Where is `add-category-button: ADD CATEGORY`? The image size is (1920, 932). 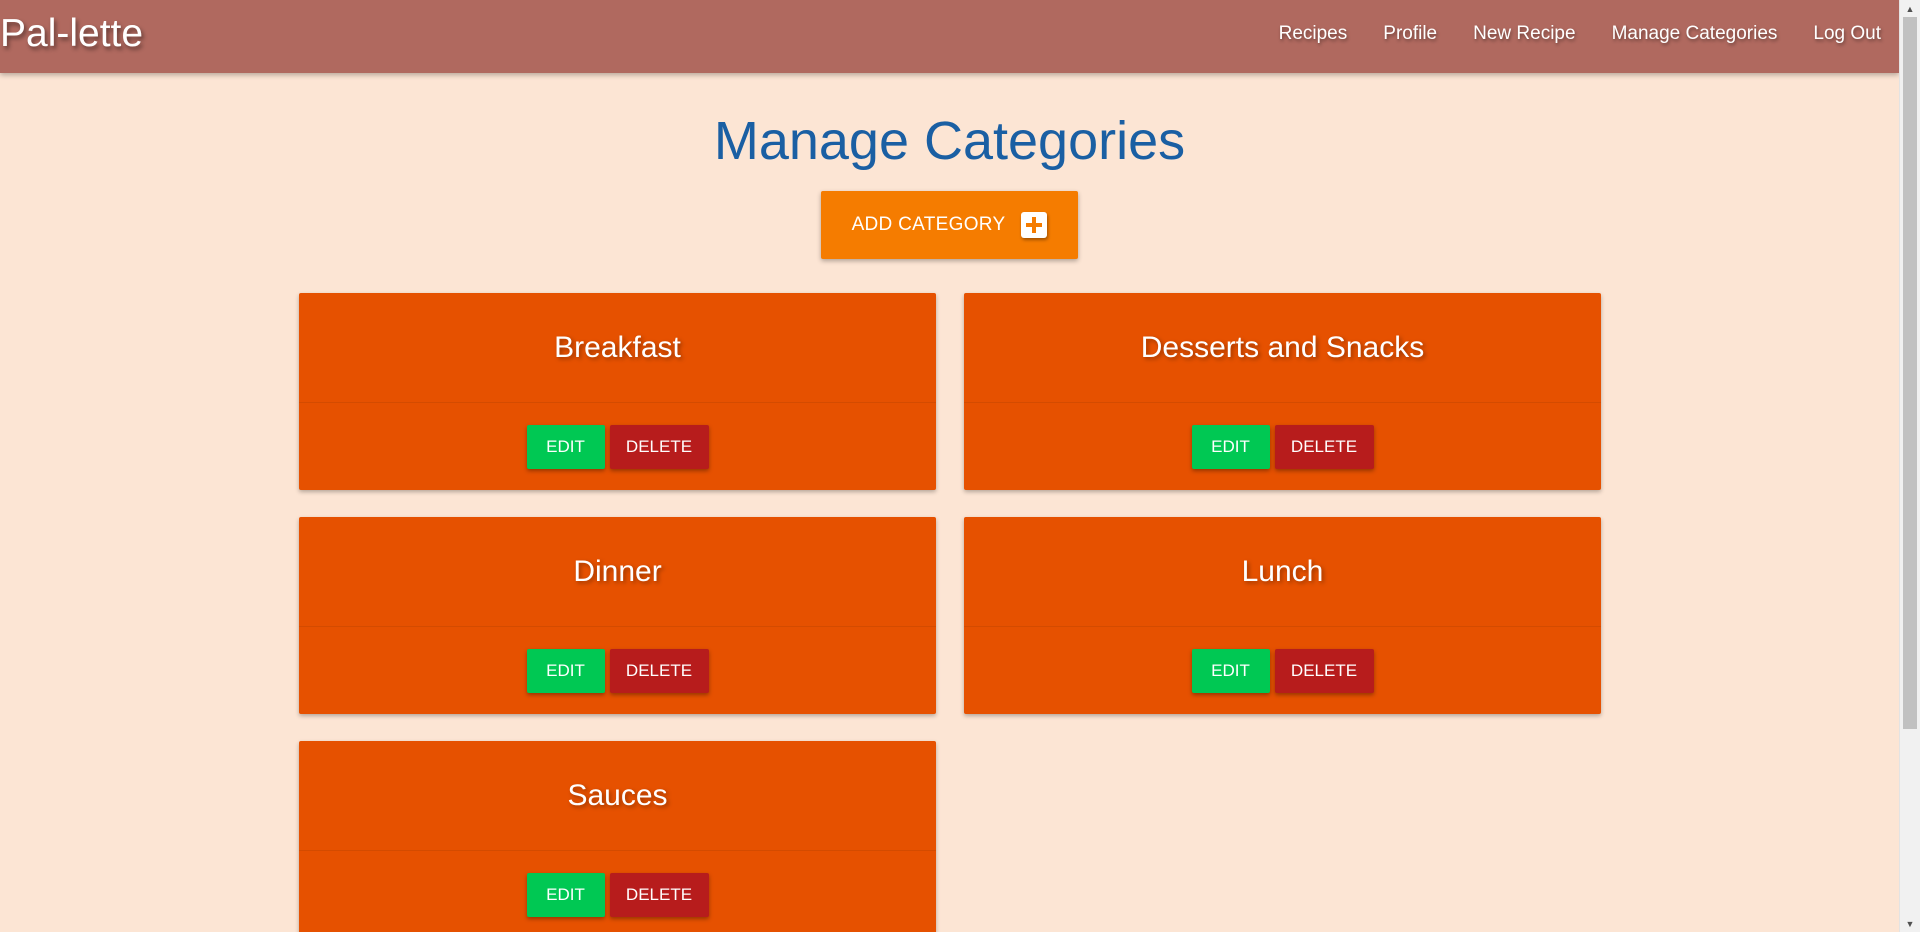
add-category-button: ADD CATEGORY is located at coordinates (949, 225).